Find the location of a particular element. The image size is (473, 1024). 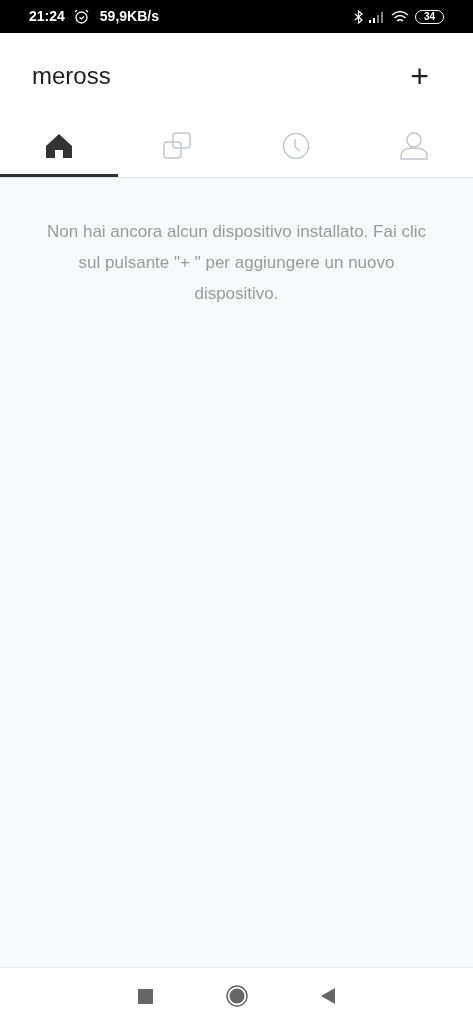

recent-apps-button is located at coordinates (145, 996).